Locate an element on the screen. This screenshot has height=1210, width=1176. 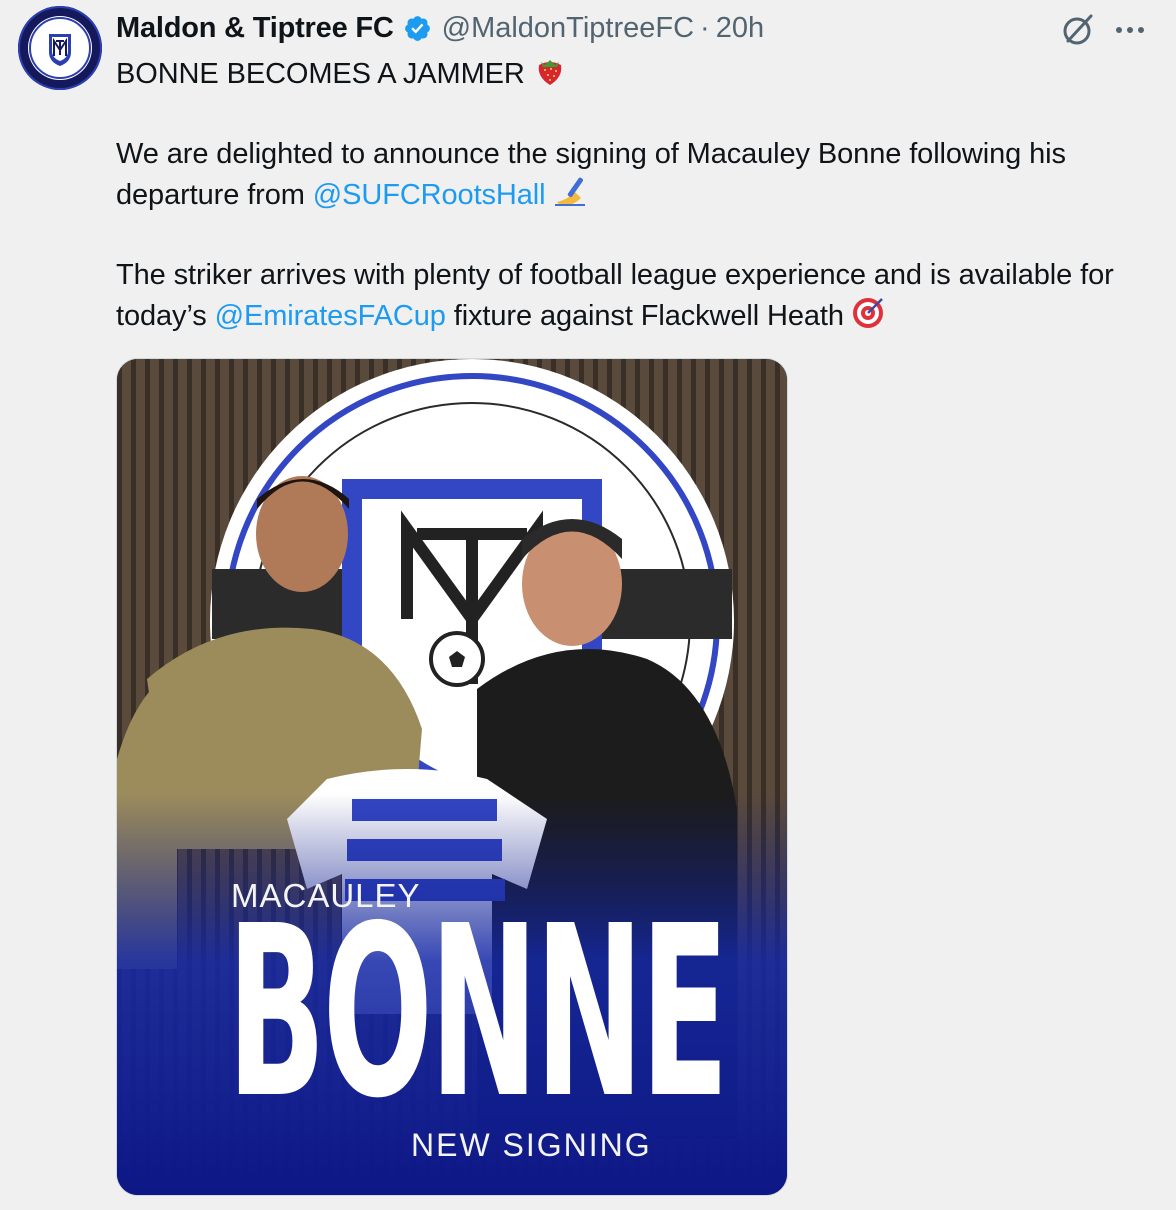
profile-avatar is located at coordinates (60, 48).